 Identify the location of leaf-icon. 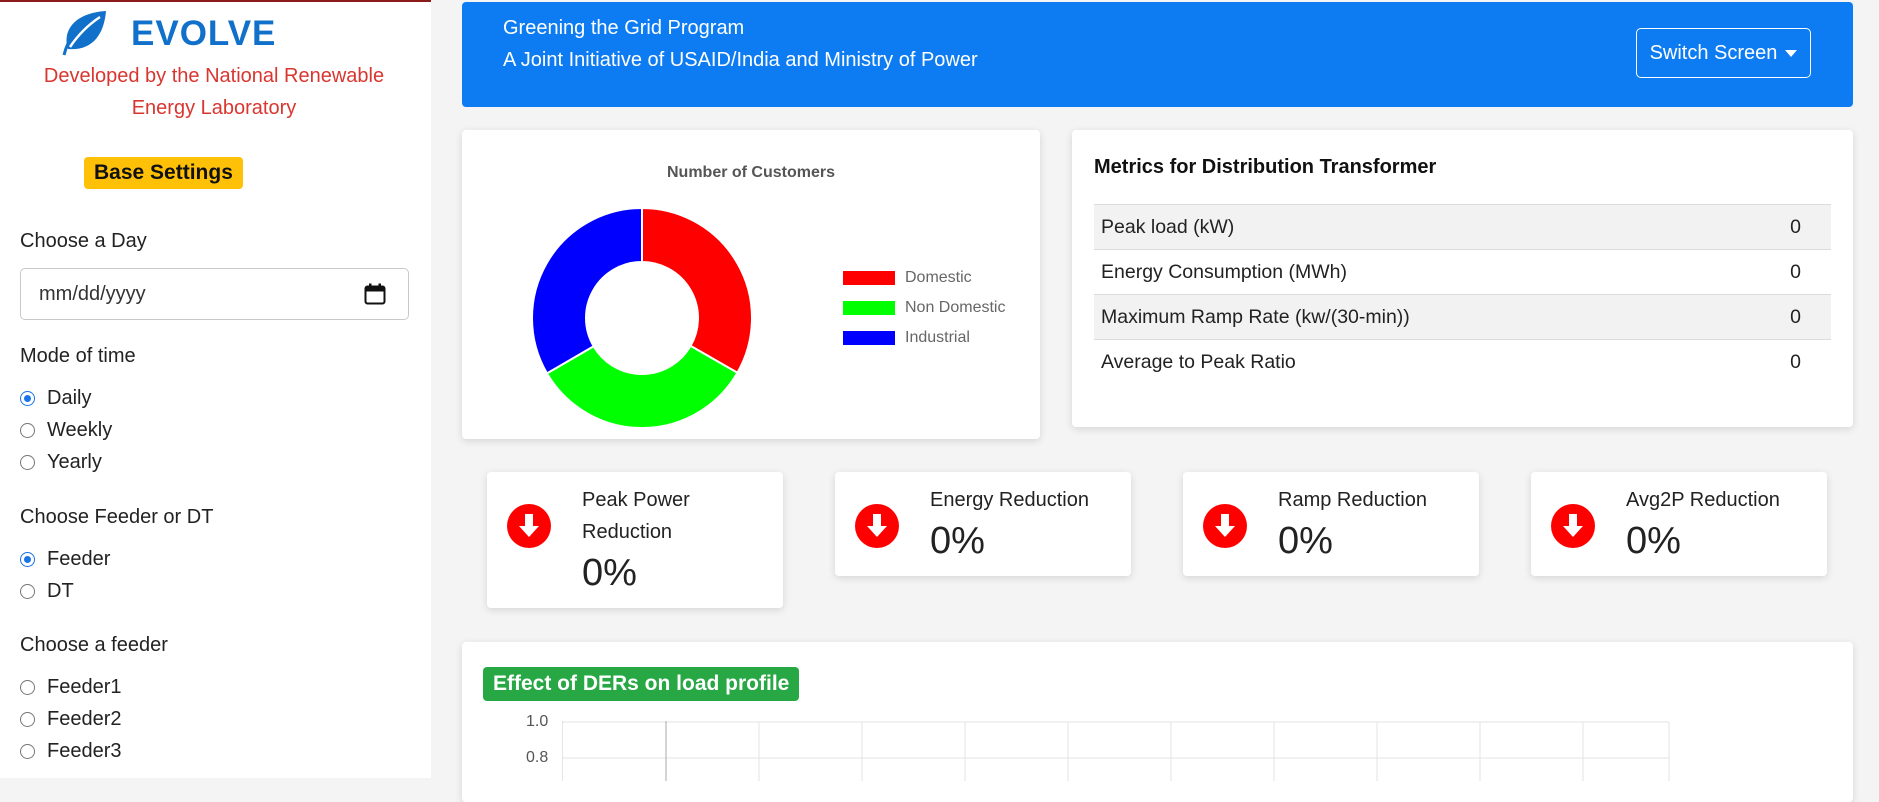
(83, 35).